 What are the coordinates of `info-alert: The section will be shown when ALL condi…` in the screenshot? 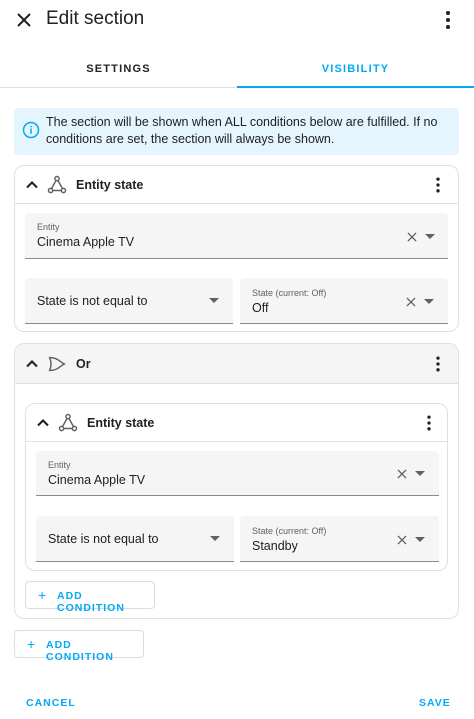 It's located at (236, 131).